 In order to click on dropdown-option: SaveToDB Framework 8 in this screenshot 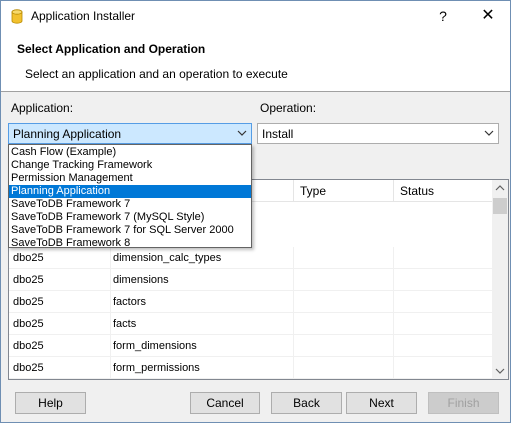, I will do `click(130, 243)`.